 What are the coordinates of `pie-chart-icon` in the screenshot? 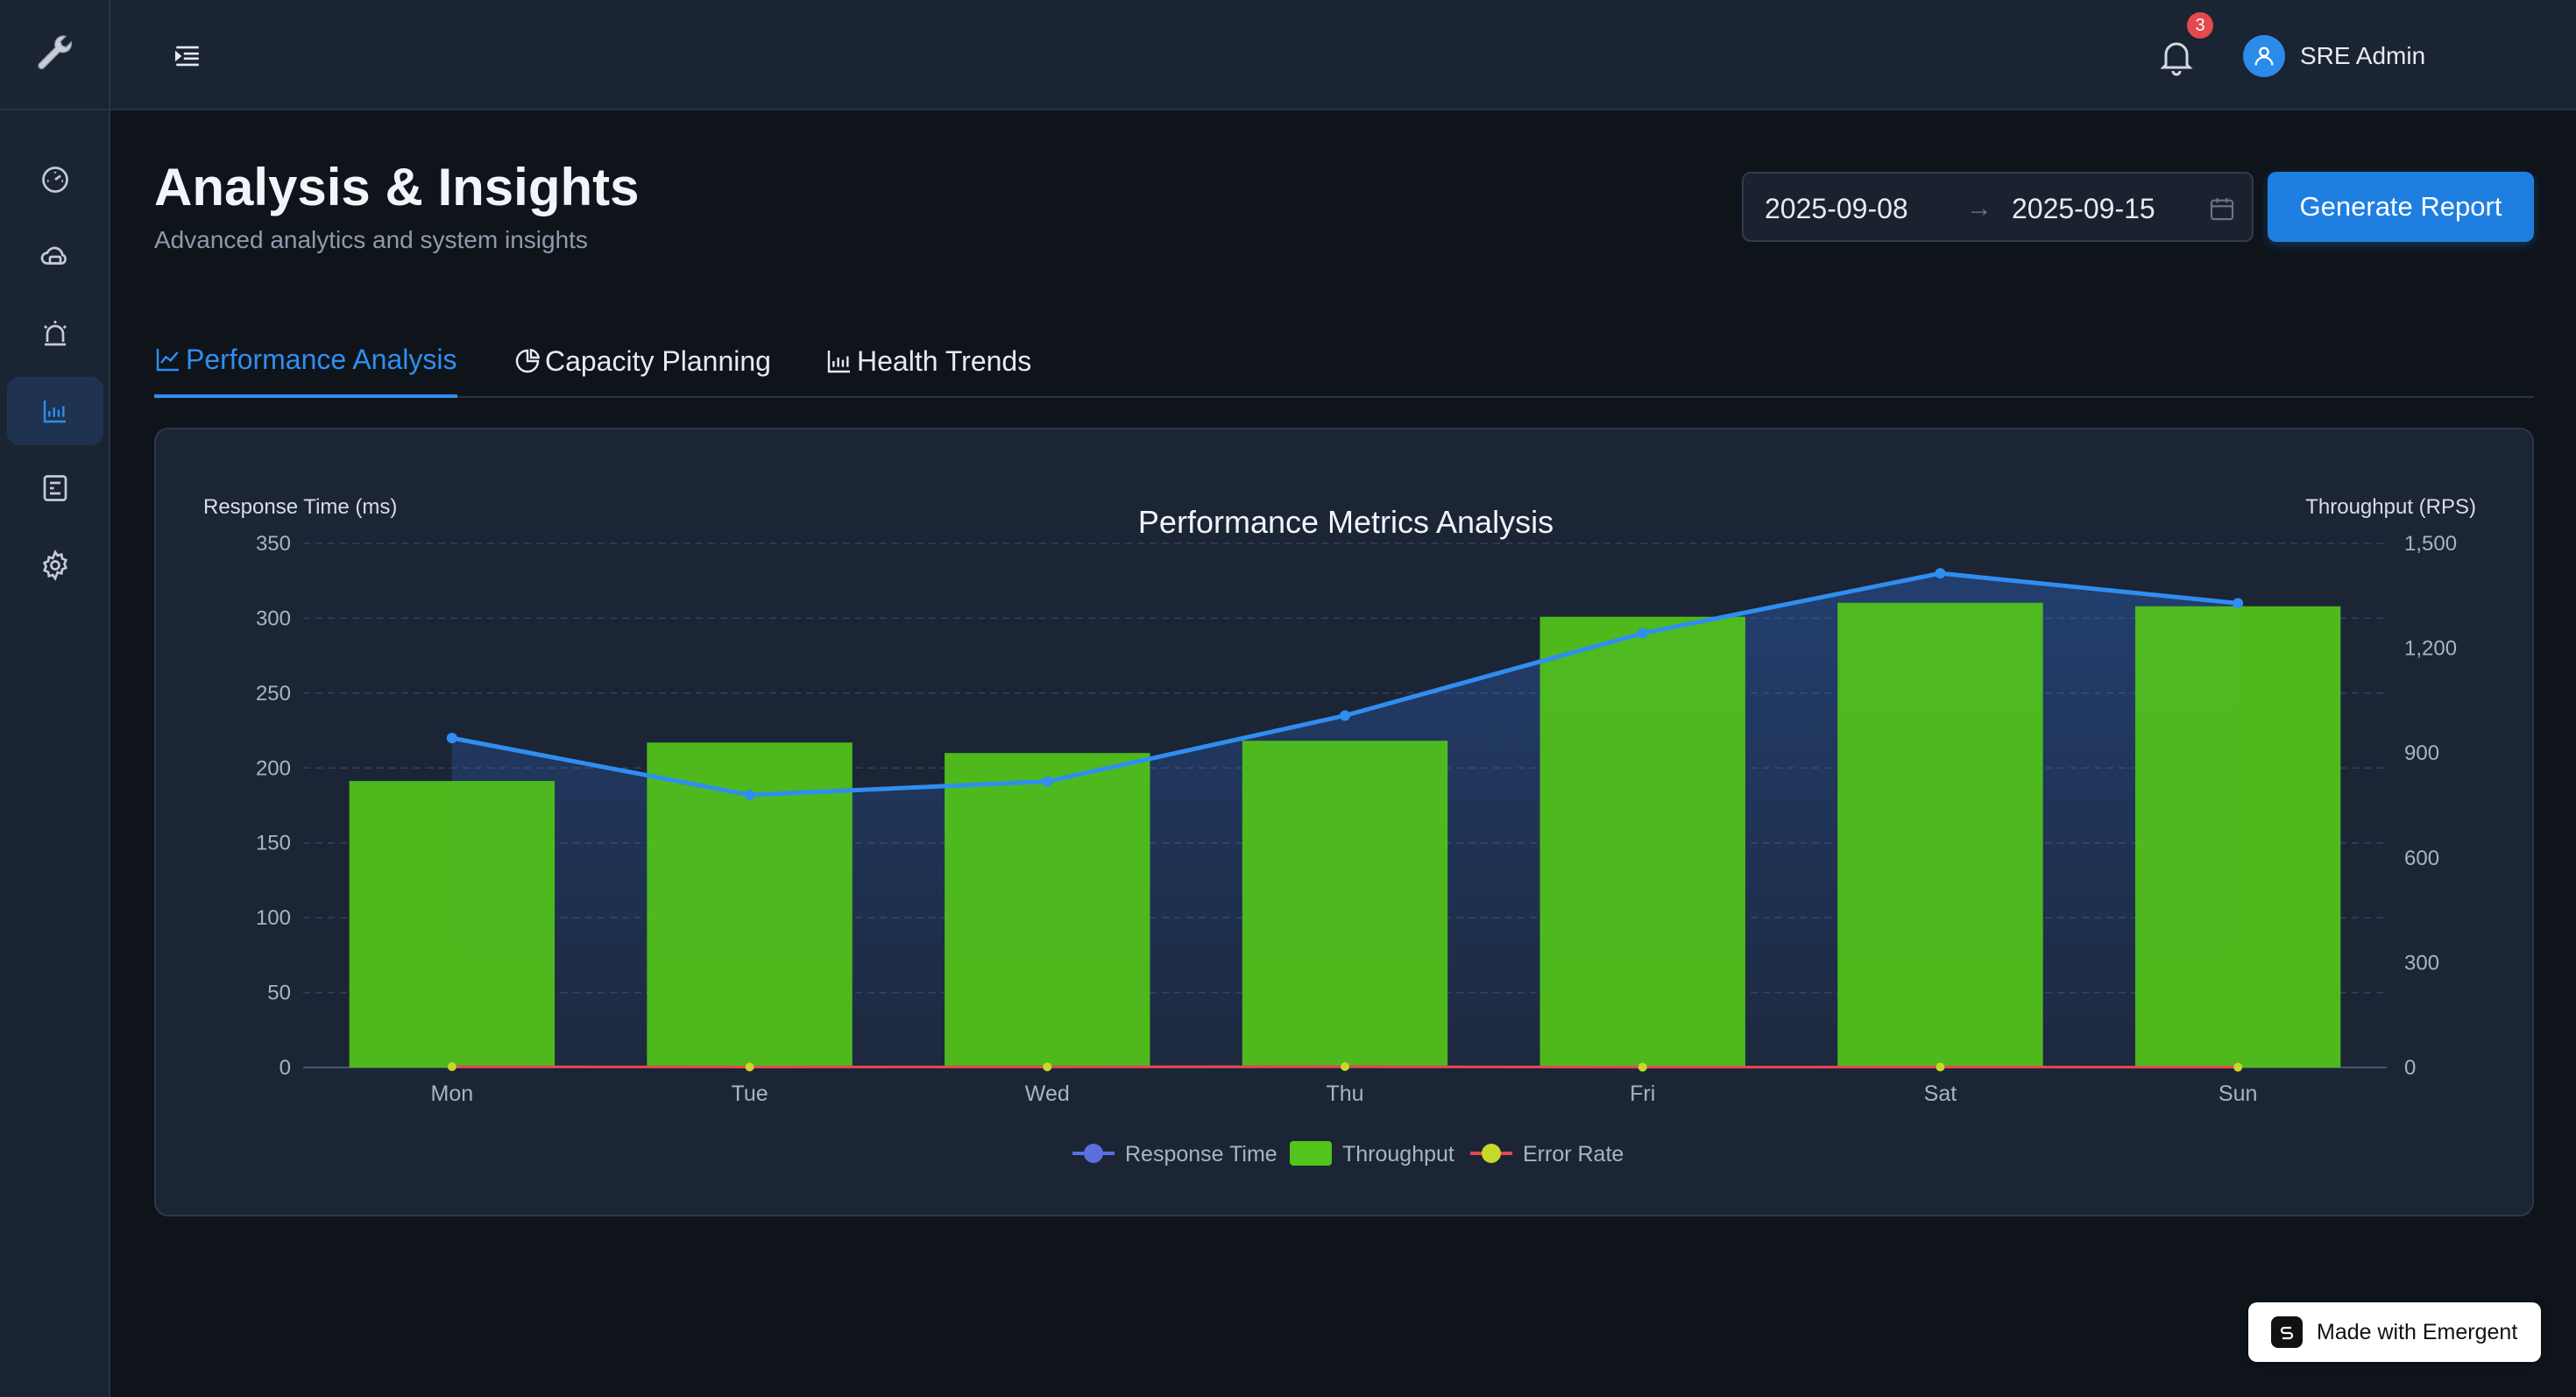 It's located at (528, 360).